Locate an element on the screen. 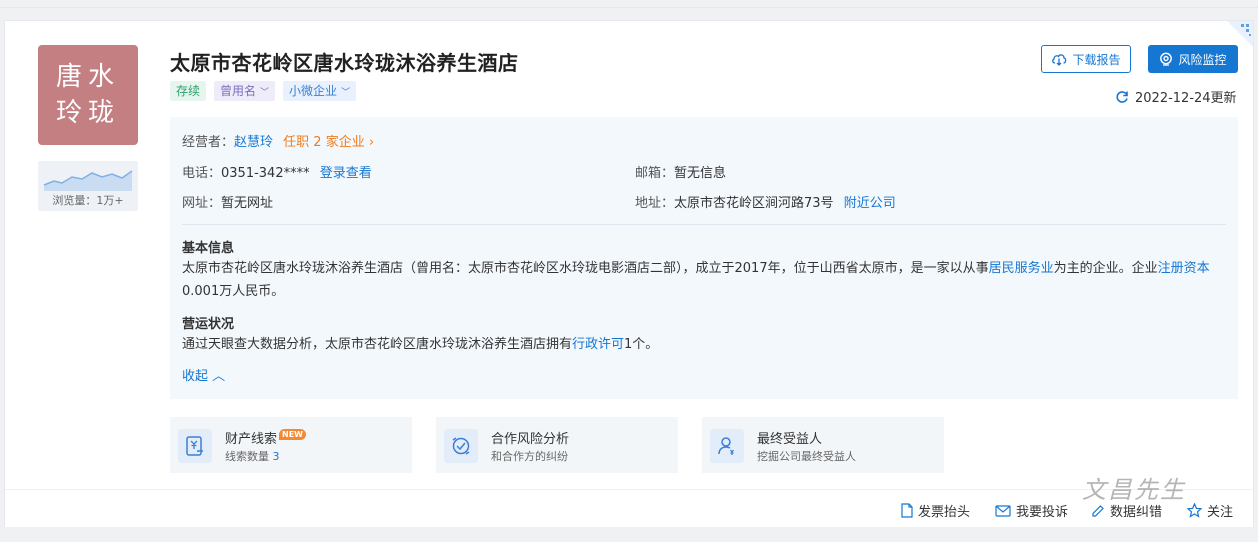  phone-row: 电话：0351-342**** 登录查看 is located at coordinates (277, 171).